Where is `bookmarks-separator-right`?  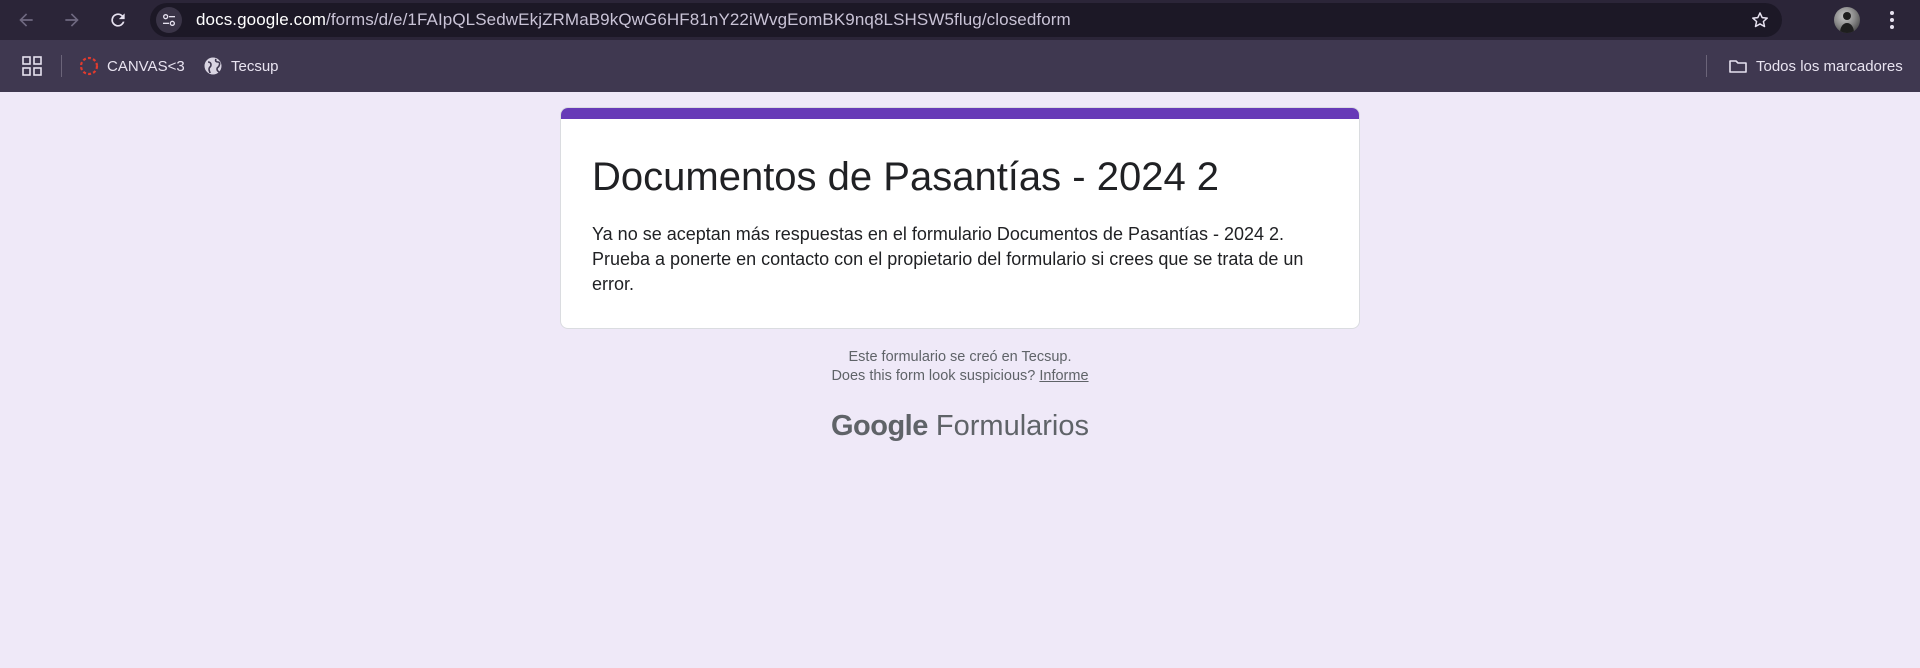 bookmarks-separator-right is located at coordinates (1706, 66).